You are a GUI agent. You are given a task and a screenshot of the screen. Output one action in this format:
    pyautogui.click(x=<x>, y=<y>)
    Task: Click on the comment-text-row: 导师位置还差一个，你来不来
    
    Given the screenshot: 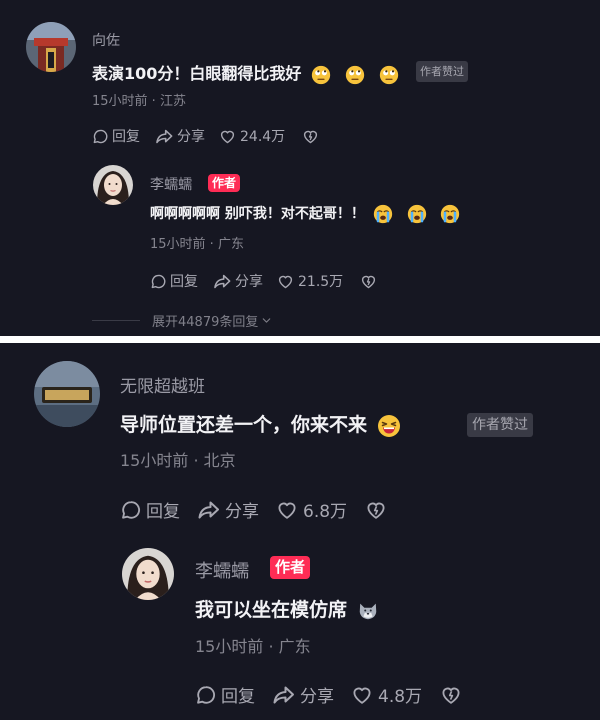 What is the action you would take?
    pyautogui.click(x=260, y=424)
    